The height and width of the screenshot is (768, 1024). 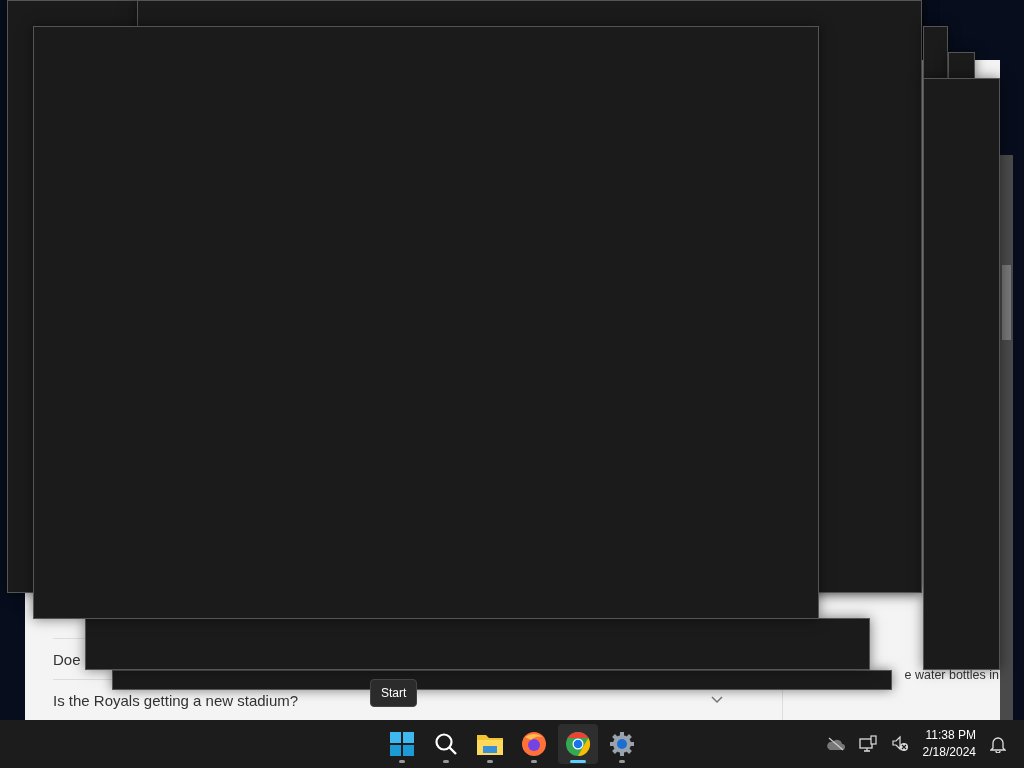 What do you see at coordinates (402, 744) in the screenshot?
I see `windows-logo-icon` at bounding box center [402, 744].